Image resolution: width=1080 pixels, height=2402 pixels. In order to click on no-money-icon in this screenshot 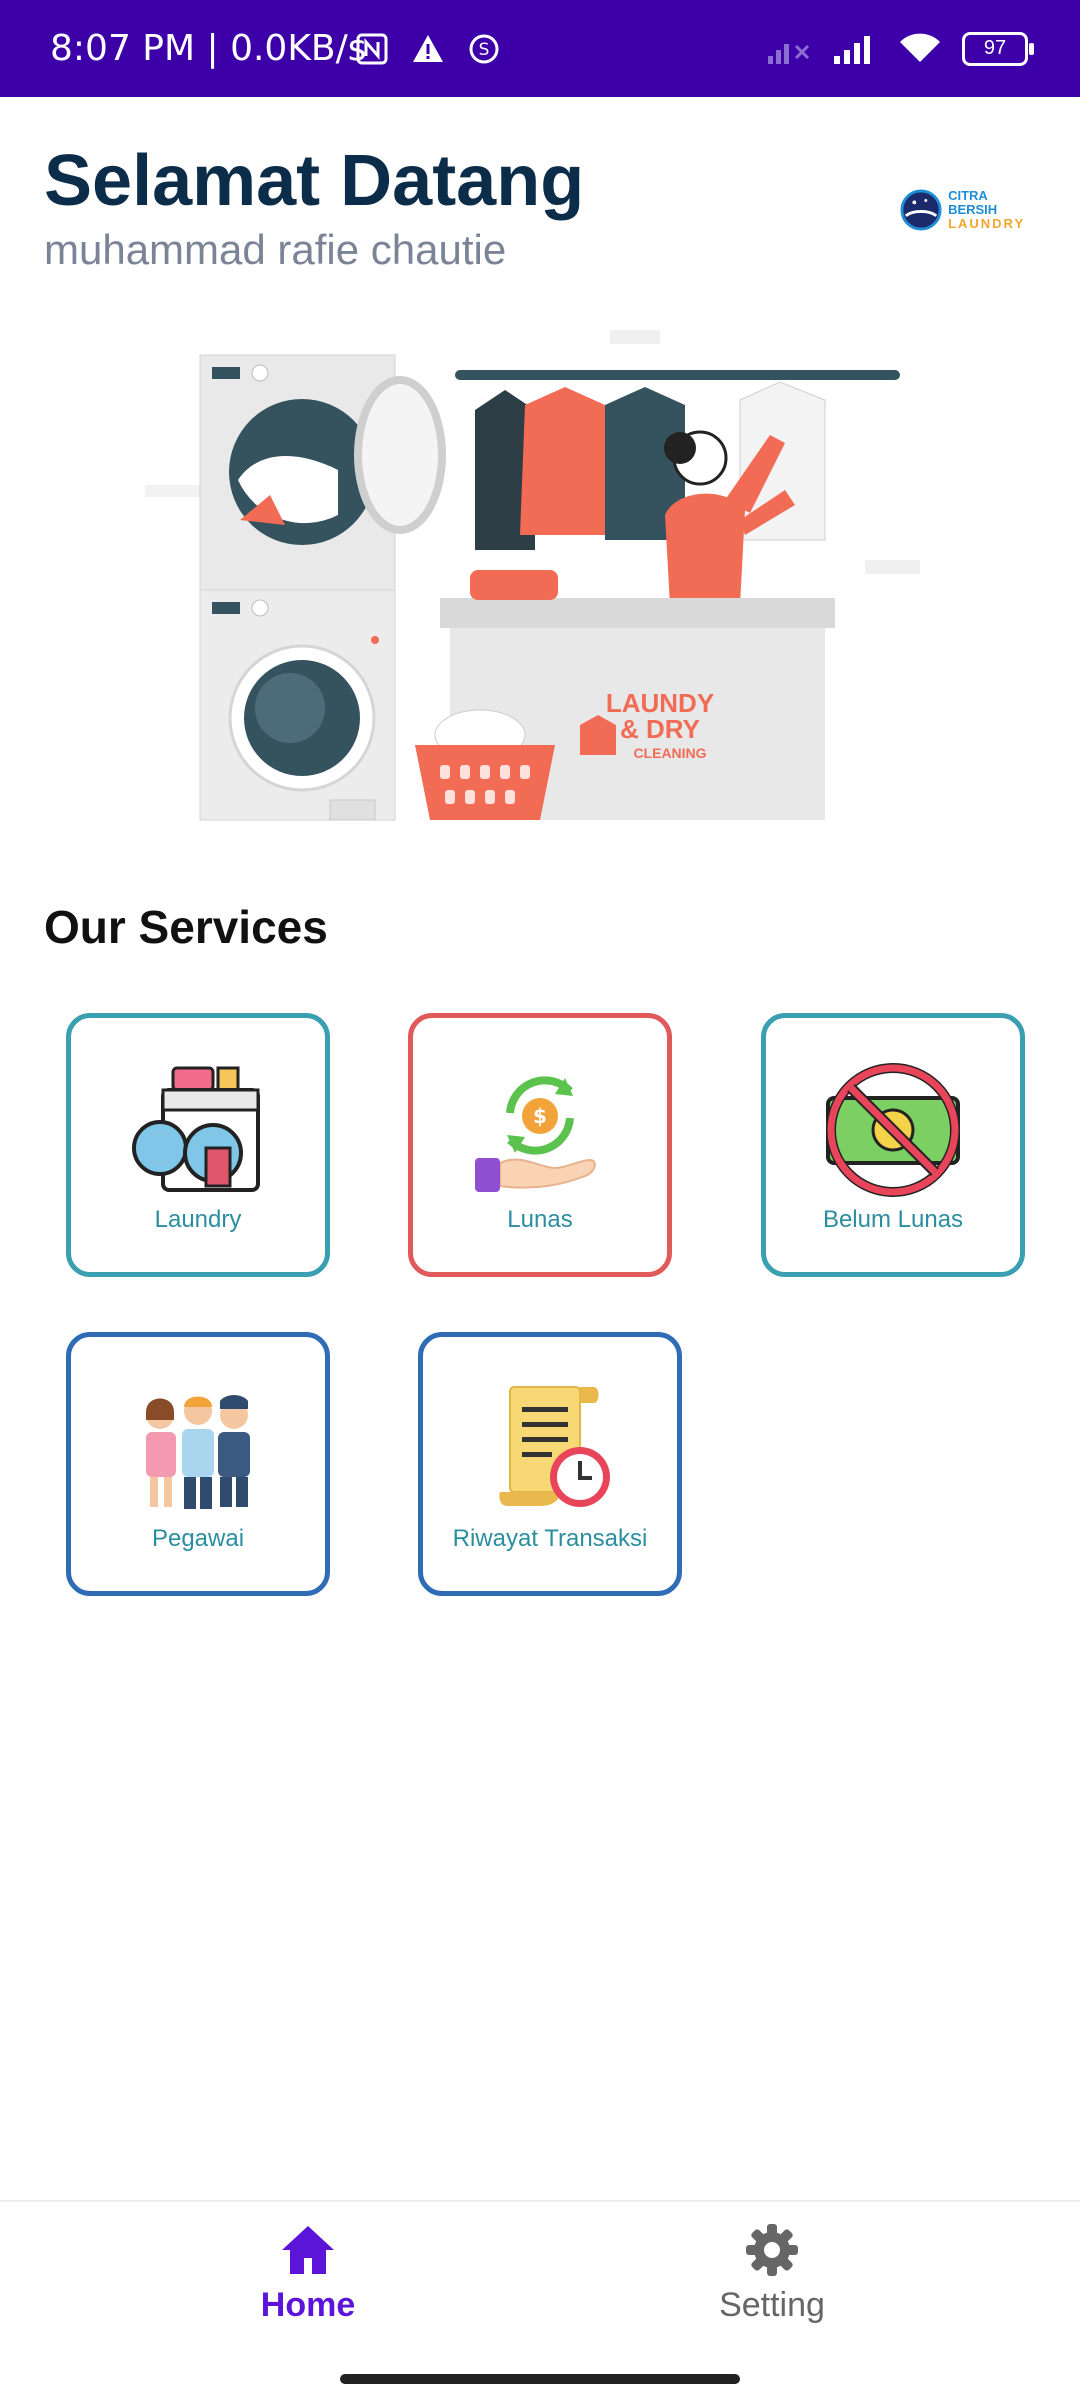, I will do `click(893, 1130)`.